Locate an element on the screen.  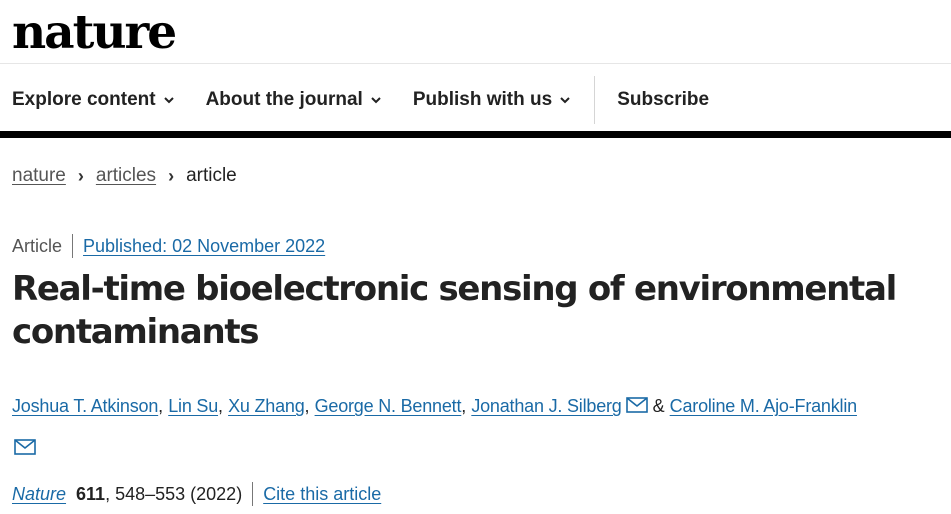
author-link: George N. Bennett is located at coordinates (388, 406).